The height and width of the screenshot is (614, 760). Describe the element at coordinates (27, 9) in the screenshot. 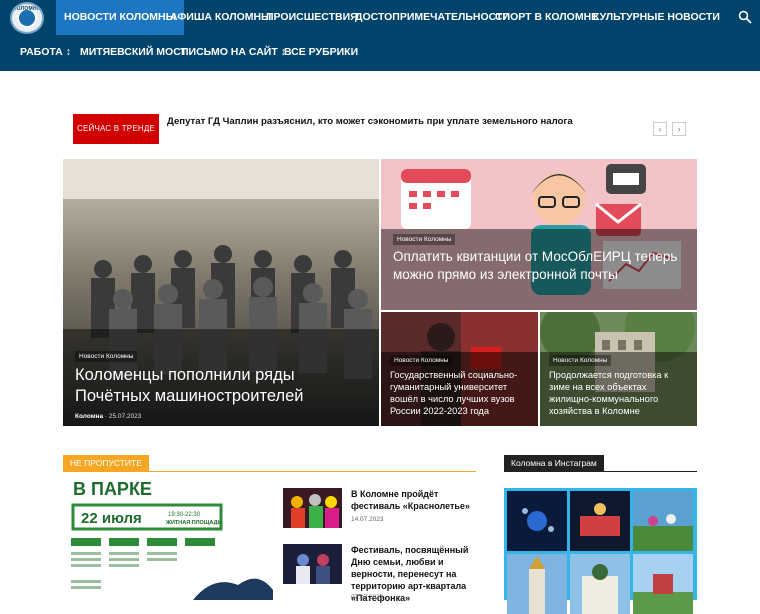

I see `logo-text: КОЛОМНА` at that location.